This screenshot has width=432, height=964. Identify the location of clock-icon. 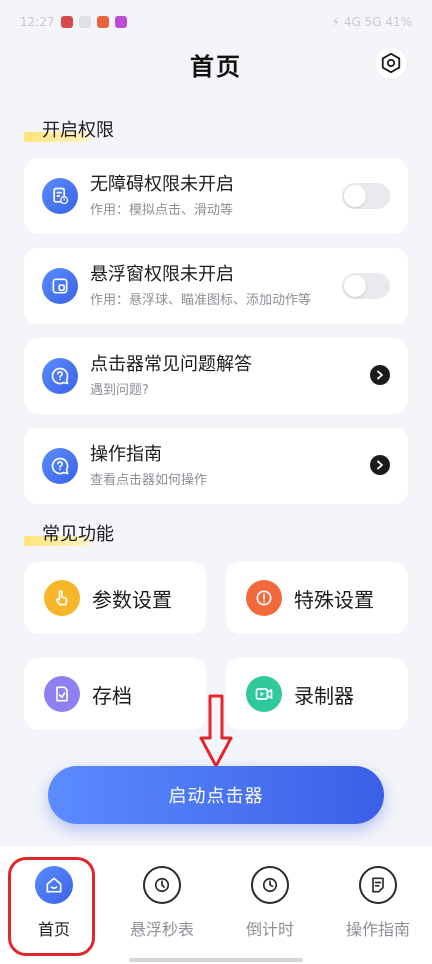
(270, 885).